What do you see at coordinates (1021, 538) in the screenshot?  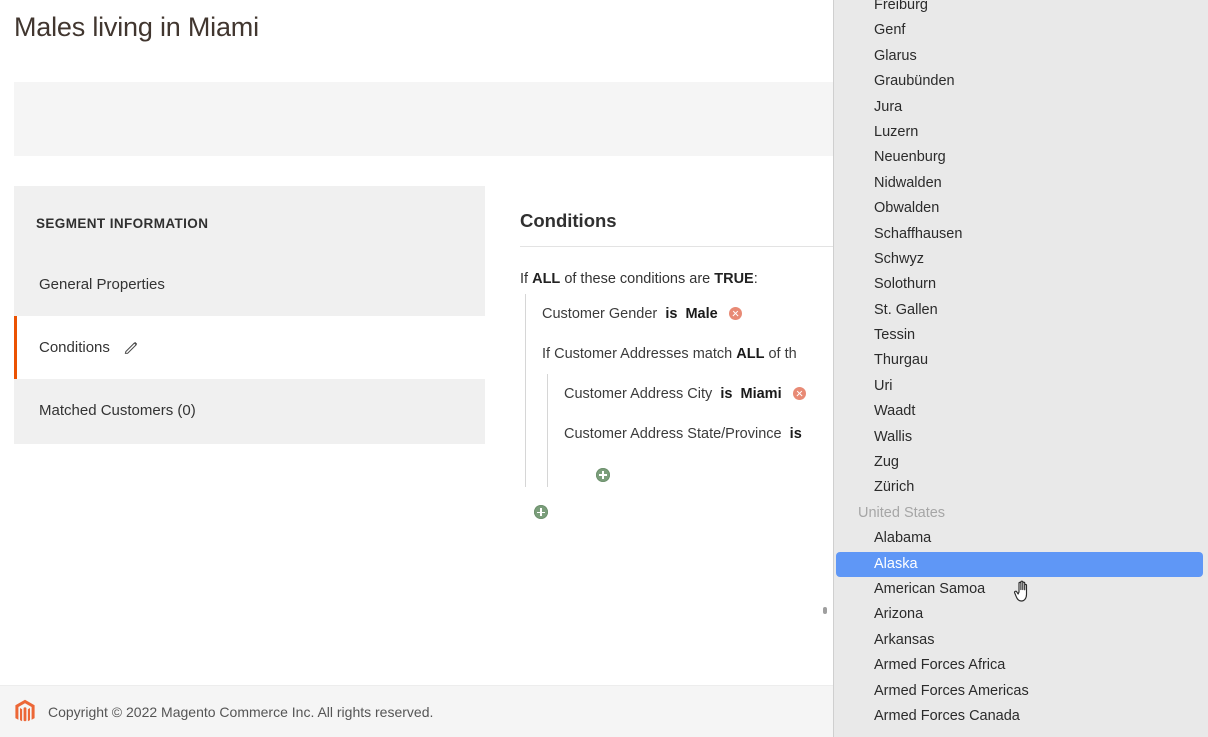 I see `dropdown-option: Alabama` at bounding box center [1021, 538].